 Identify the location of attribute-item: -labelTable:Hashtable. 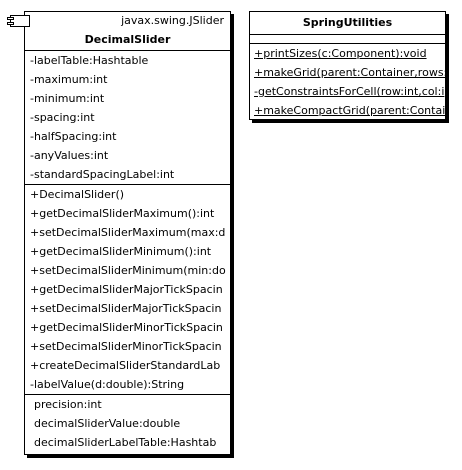
(89, 60).